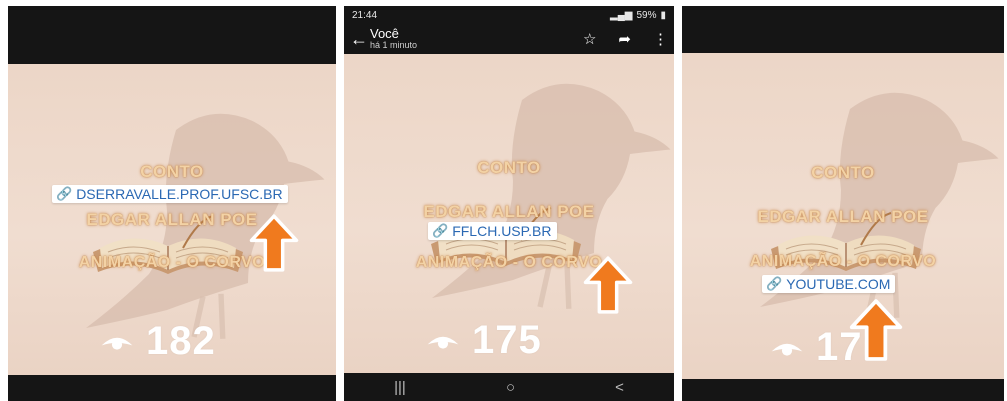 The height and width of the screenshot is (401, 1007). Describe the element at coordinates (400, 387) in the screenshot. I see `recents-button: |||` at that location.